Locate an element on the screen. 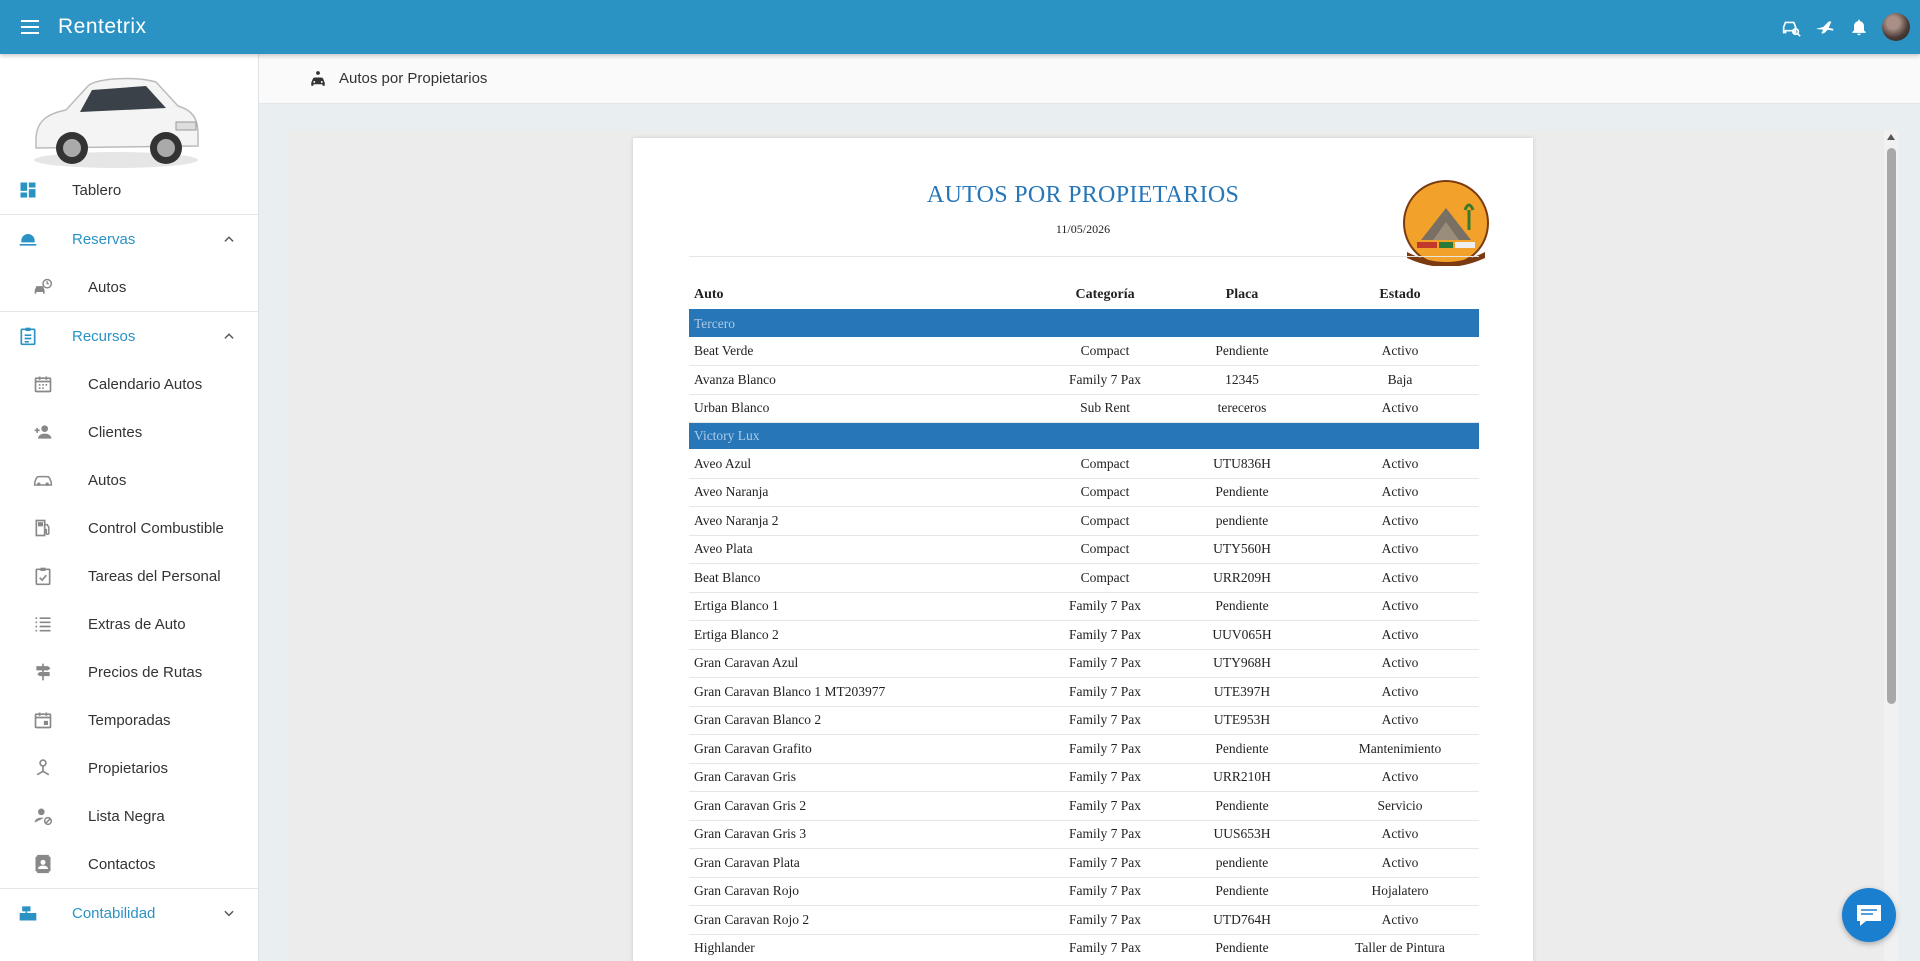 This screenshot has width=1920, height=961. sidebar-item-autos: Autos is located at coordinates (129, 480).